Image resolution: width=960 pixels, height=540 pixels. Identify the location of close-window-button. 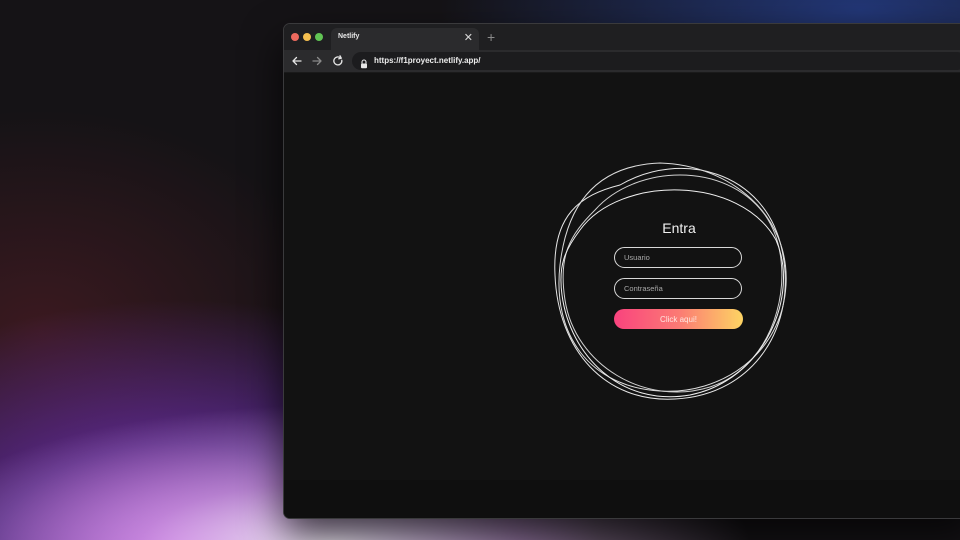
(295, 37).